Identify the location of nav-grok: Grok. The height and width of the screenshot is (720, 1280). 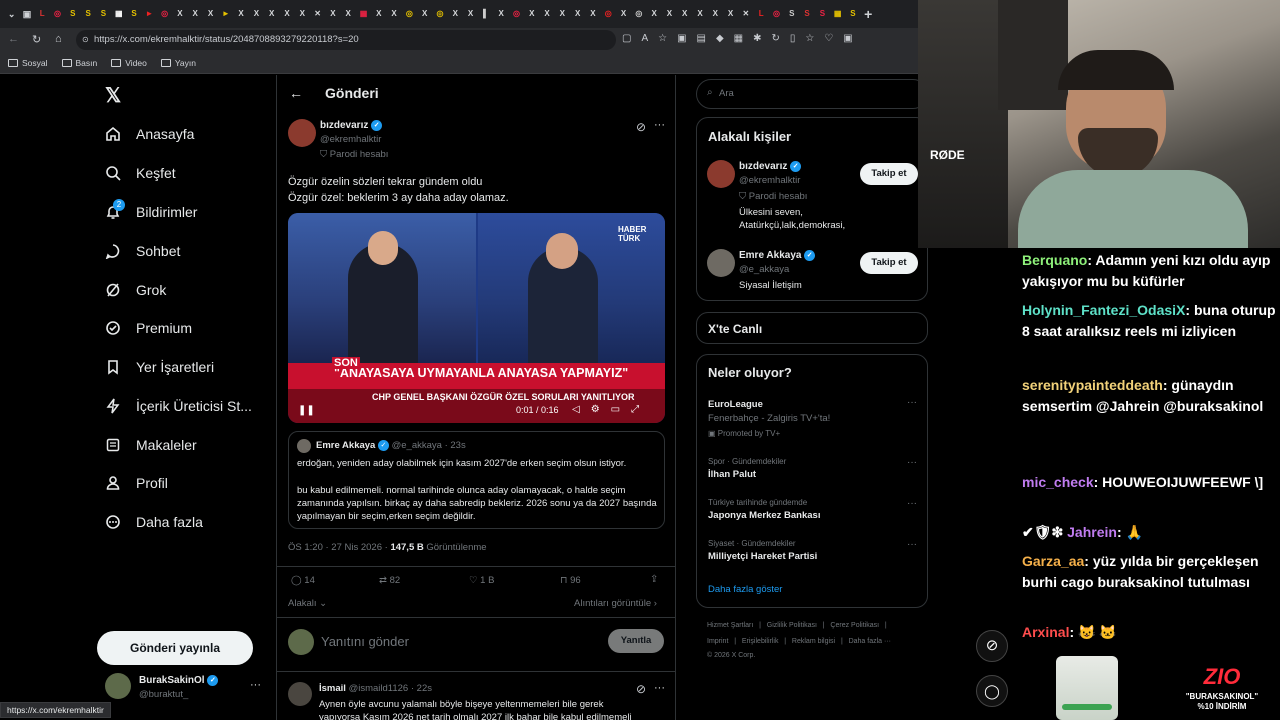
(135, 290).